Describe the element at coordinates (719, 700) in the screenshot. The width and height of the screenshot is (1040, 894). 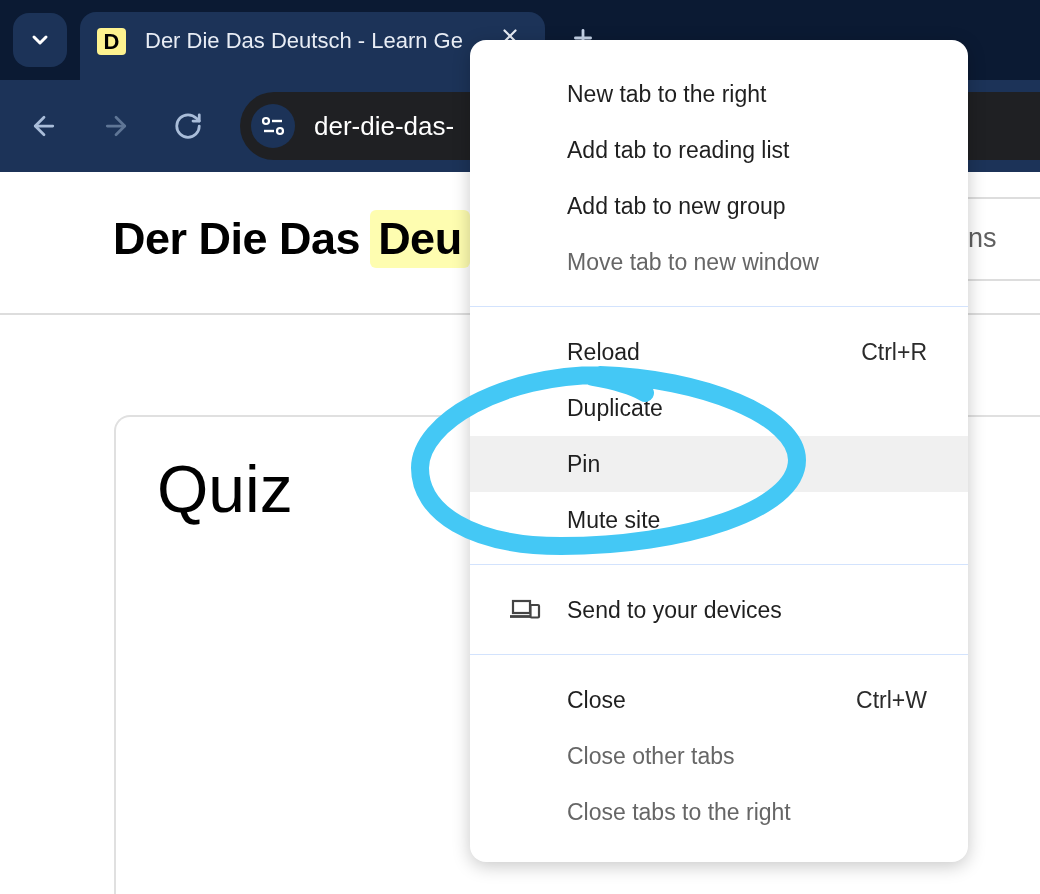
I see `menu-item: Close Ctrl+W` at that location.